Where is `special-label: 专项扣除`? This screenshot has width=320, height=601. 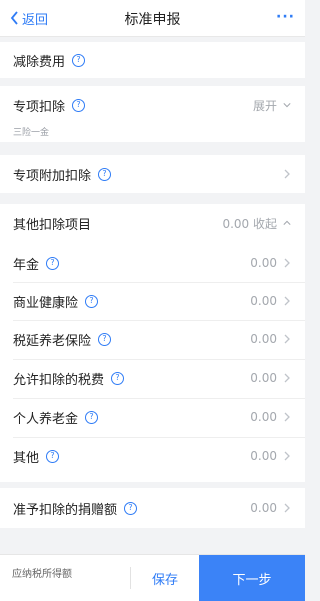 special-label: 专项扣除 is located at coordinates (39, 107).